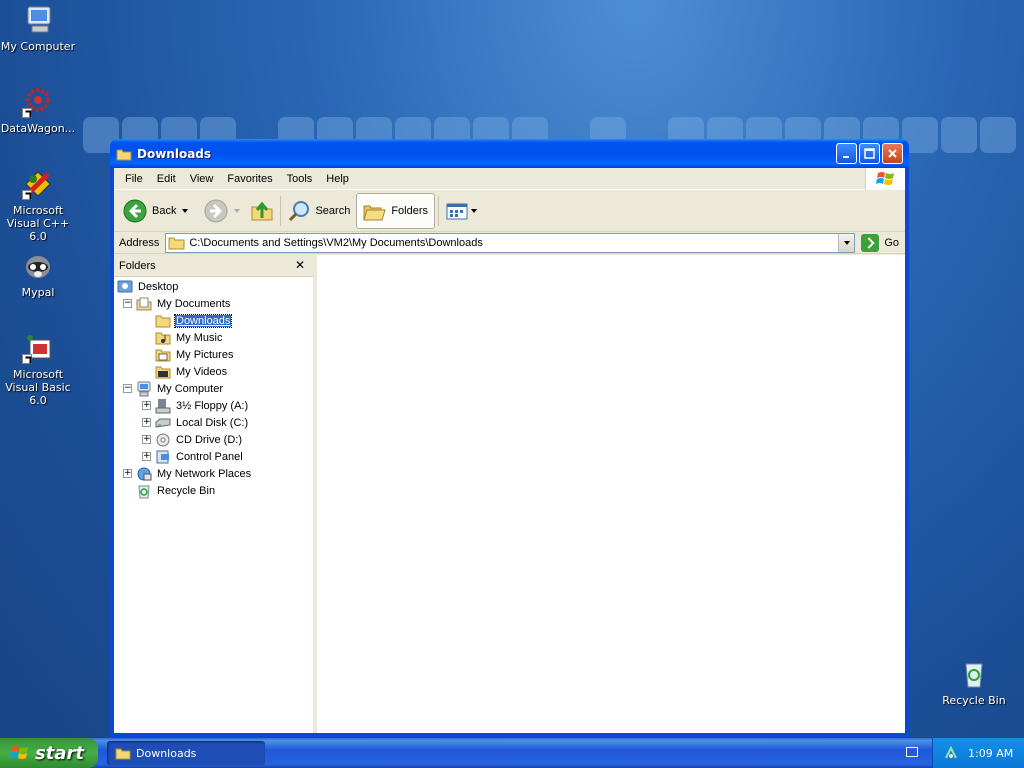 This screenshot has height=768, width=1024. What do you see at coordinates (185, 210) in the screenshot?
I see `back-dropdown-icon` at bounding box center [185, 210].